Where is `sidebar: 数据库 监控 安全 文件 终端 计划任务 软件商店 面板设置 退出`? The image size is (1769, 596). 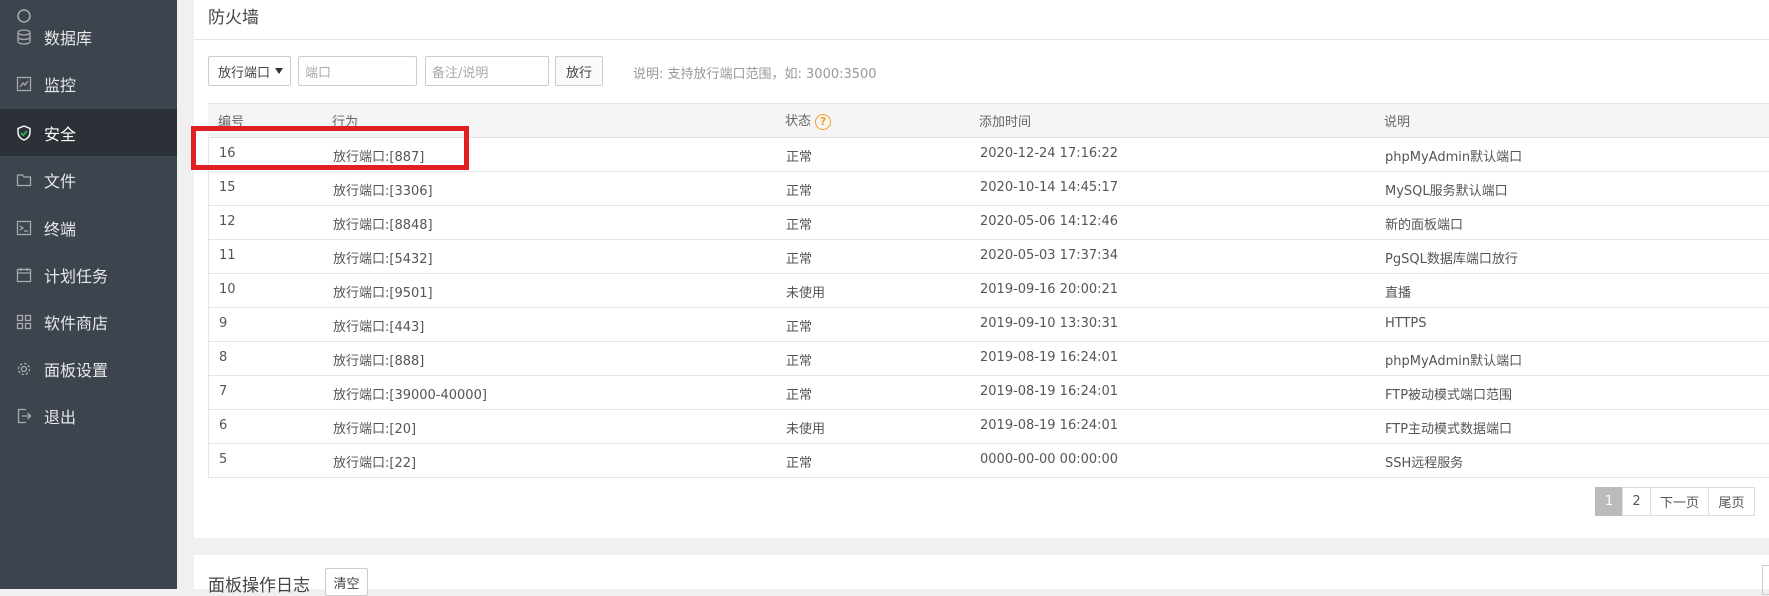 sidebar: 数据库 监控 安全 文件 终端 计划任务 软件商店 面板设置 退出 is located at coordinates (88, 294).